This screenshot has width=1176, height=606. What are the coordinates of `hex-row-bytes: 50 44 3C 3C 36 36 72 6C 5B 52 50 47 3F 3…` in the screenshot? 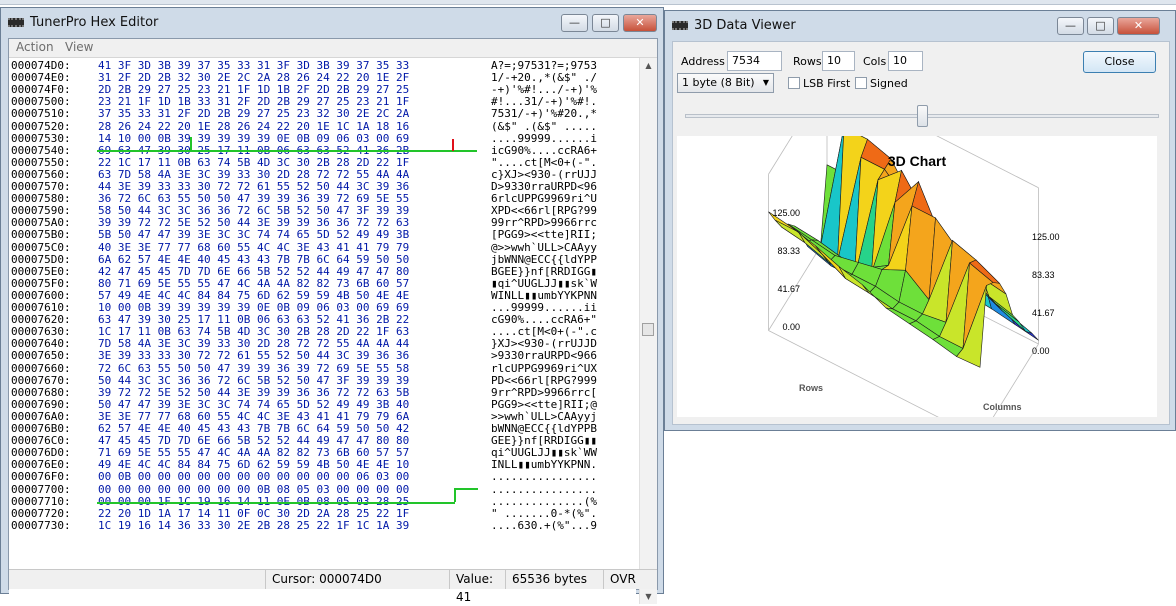 It's located at (253, 380).